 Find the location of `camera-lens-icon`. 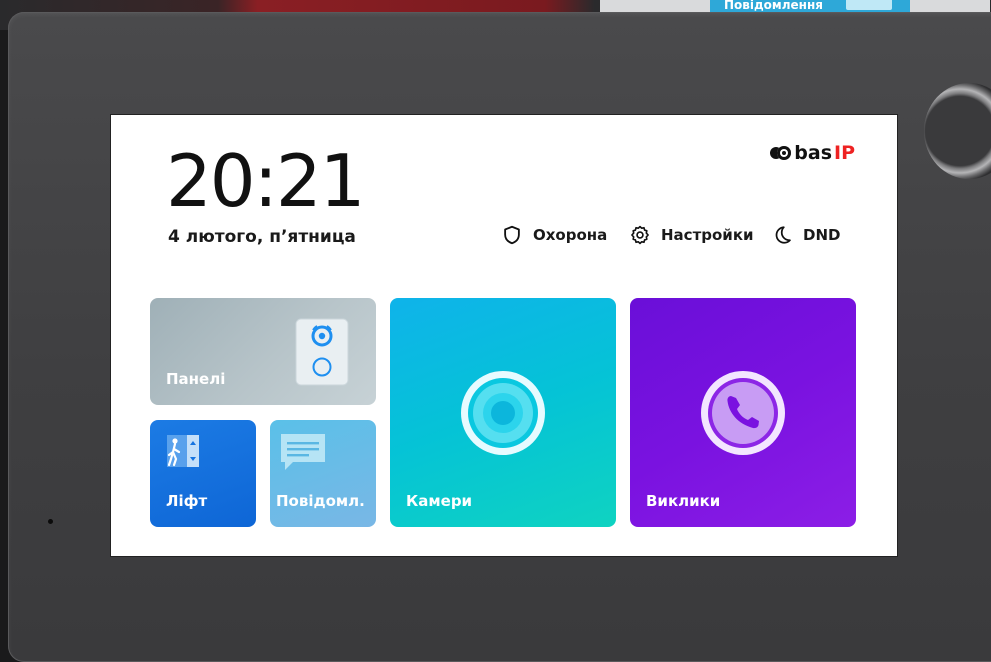

camera-lens-icon is located at coordinates (503, 413).